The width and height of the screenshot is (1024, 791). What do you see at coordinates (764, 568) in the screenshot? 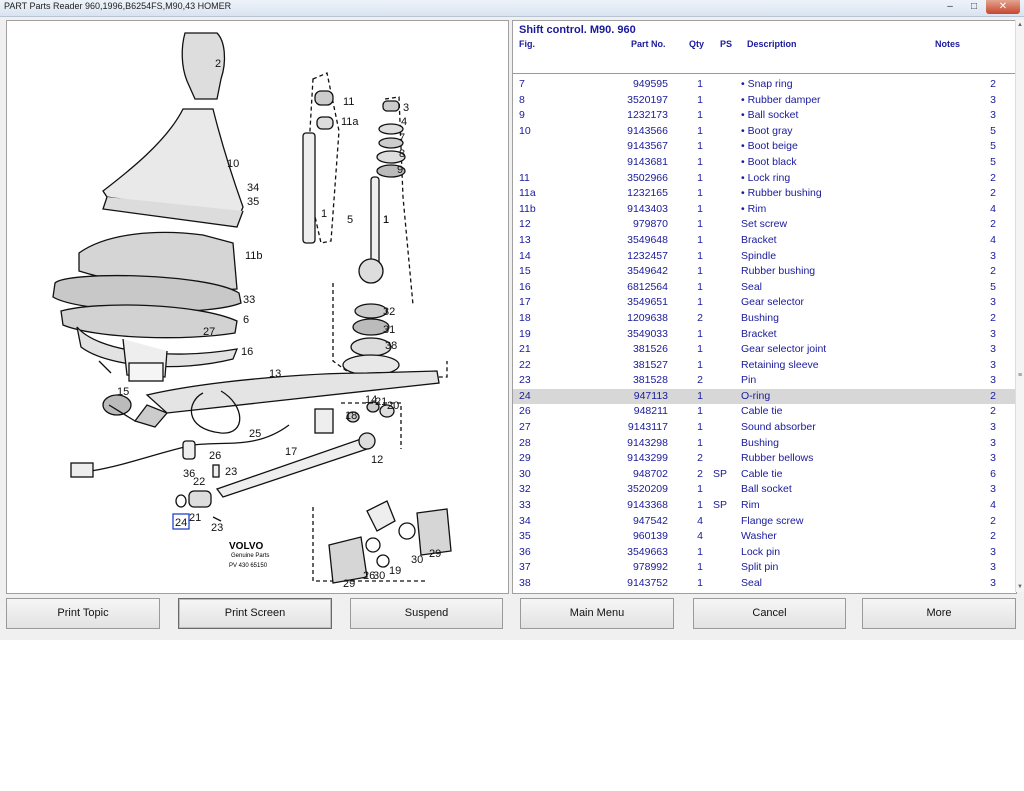
I see `parts-list-row: 37 978992 1 Split pin 3` at bounding box center [764, 568].